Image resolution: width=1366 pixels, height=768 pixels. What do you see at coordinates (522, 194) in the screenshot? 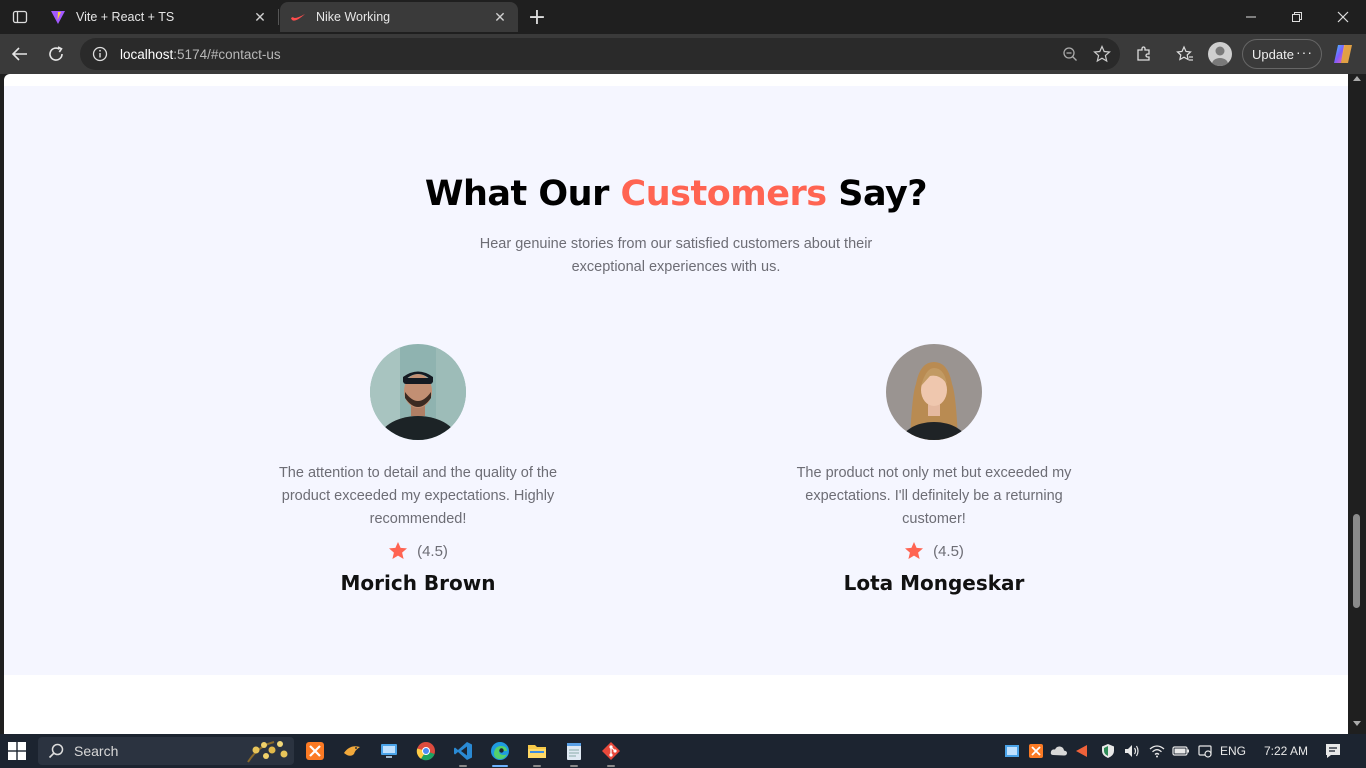
I see `heading-prefix: What Our` at bounding box center [522, 194].